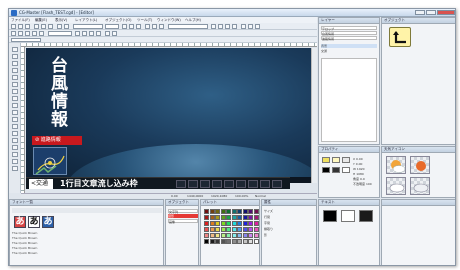 The width and height of the screenshot is (460, 270). Describe the element at coordinates (15, 70) in the screenshot. I see `text-icon` at that location.